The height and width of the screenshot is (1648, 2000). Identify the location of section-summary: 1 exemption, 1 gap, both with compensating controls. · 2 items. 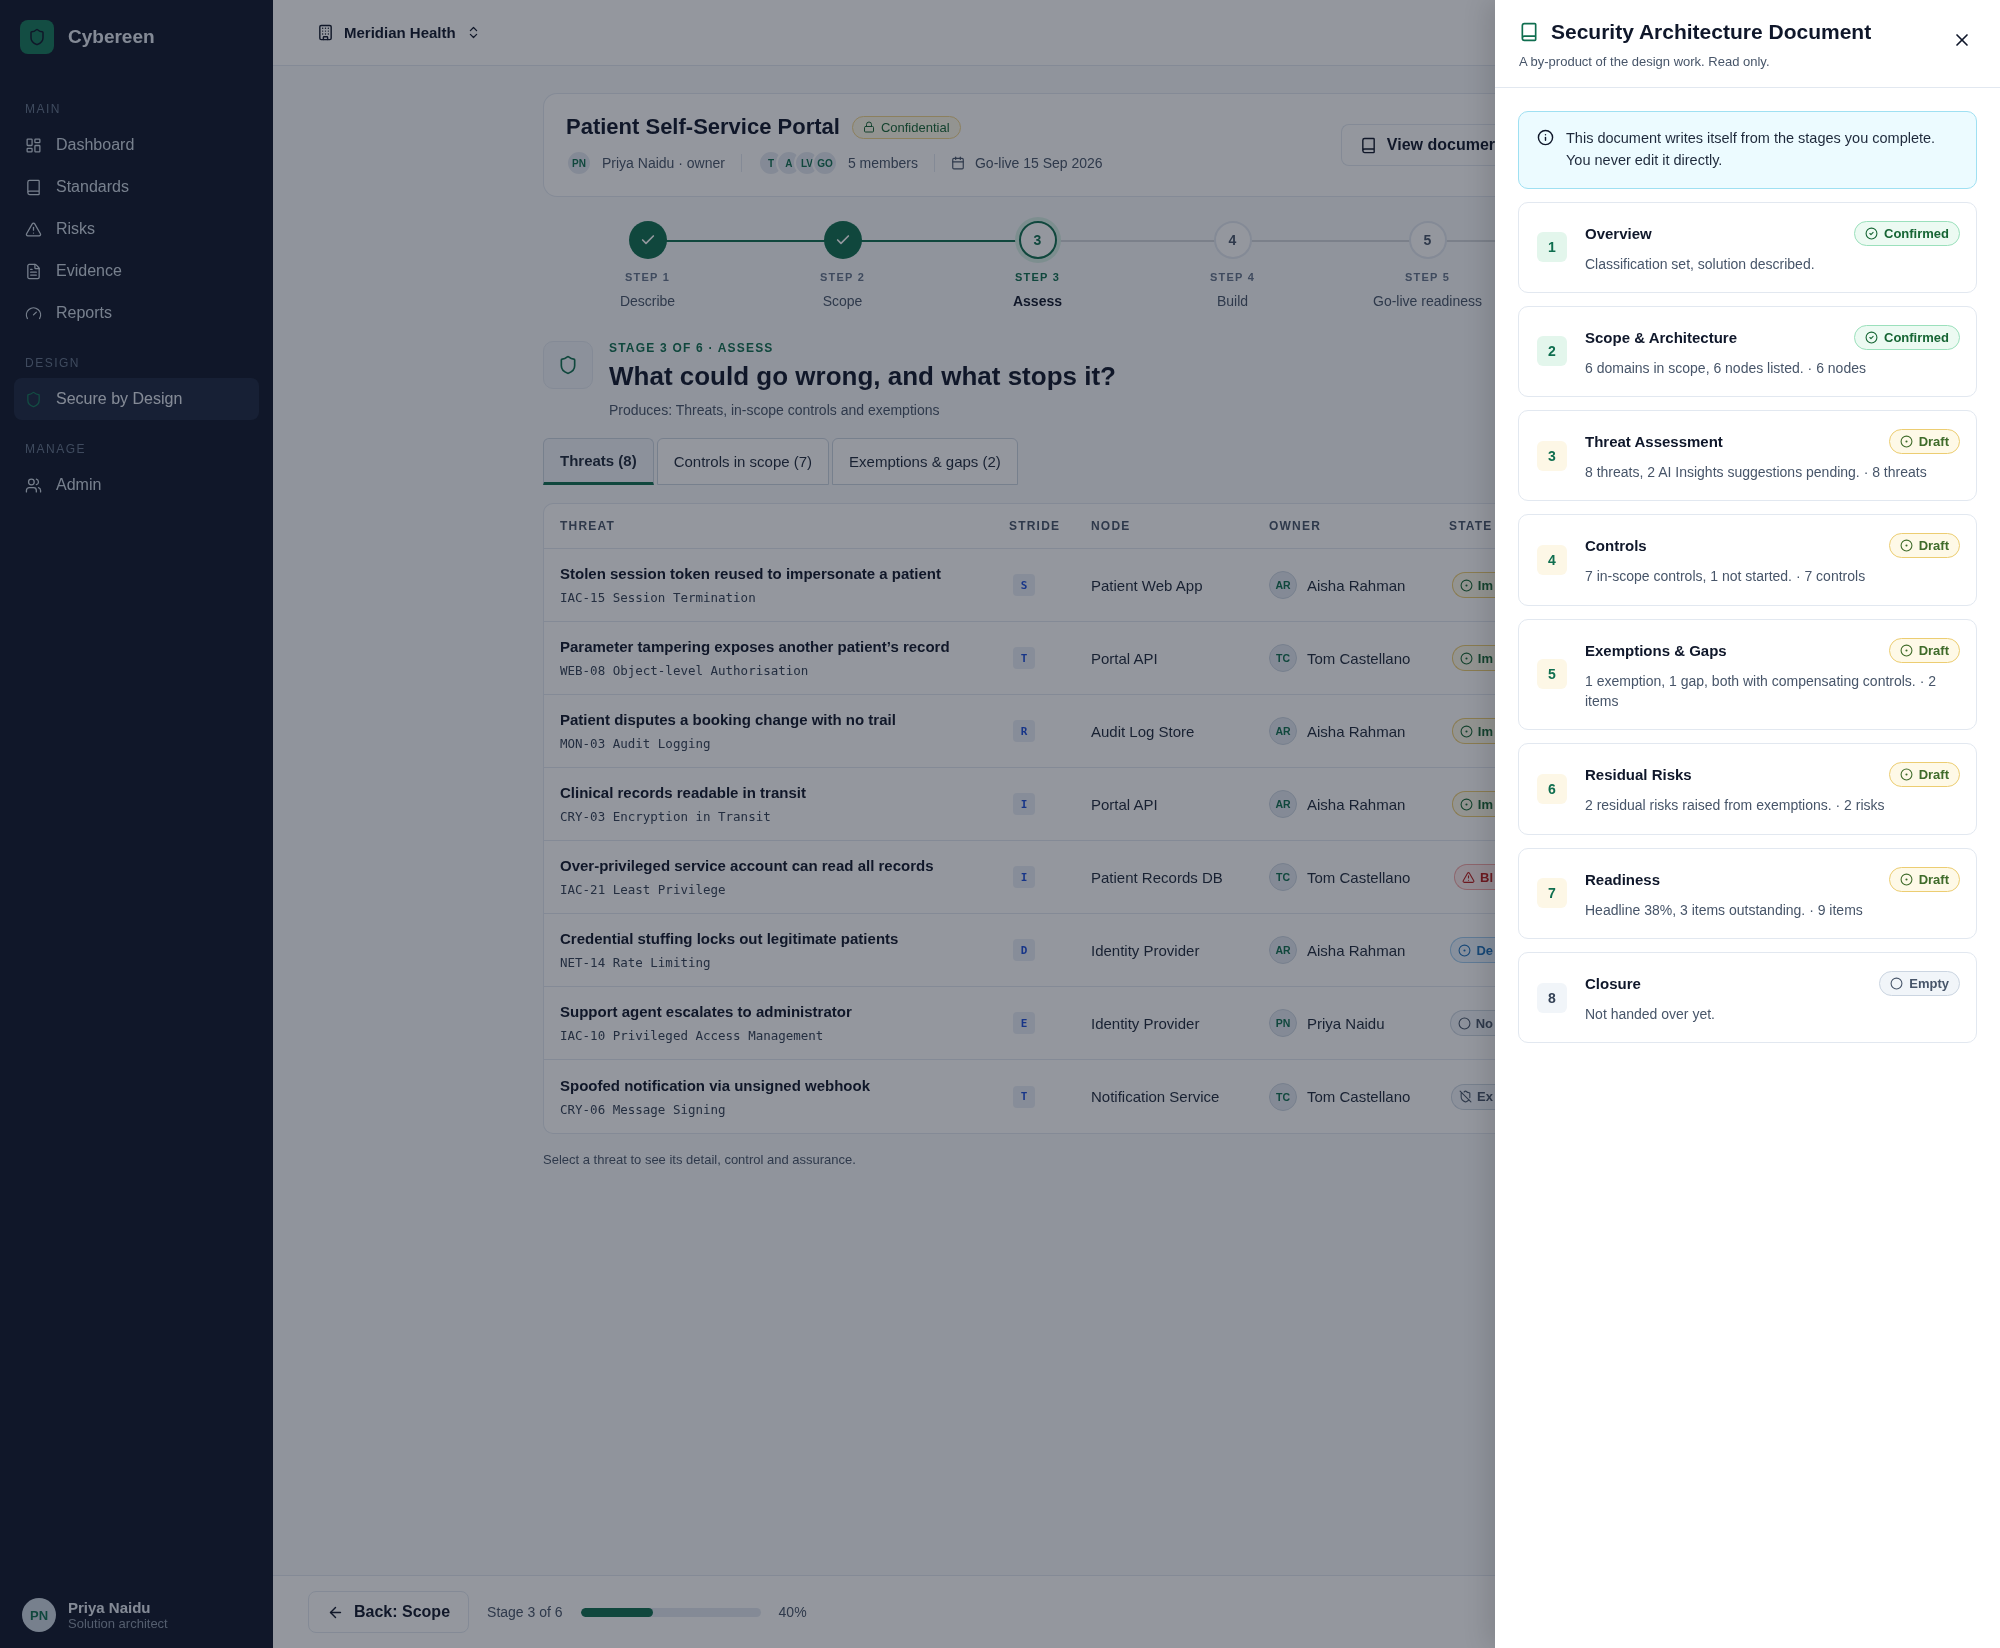
(1761, 691).